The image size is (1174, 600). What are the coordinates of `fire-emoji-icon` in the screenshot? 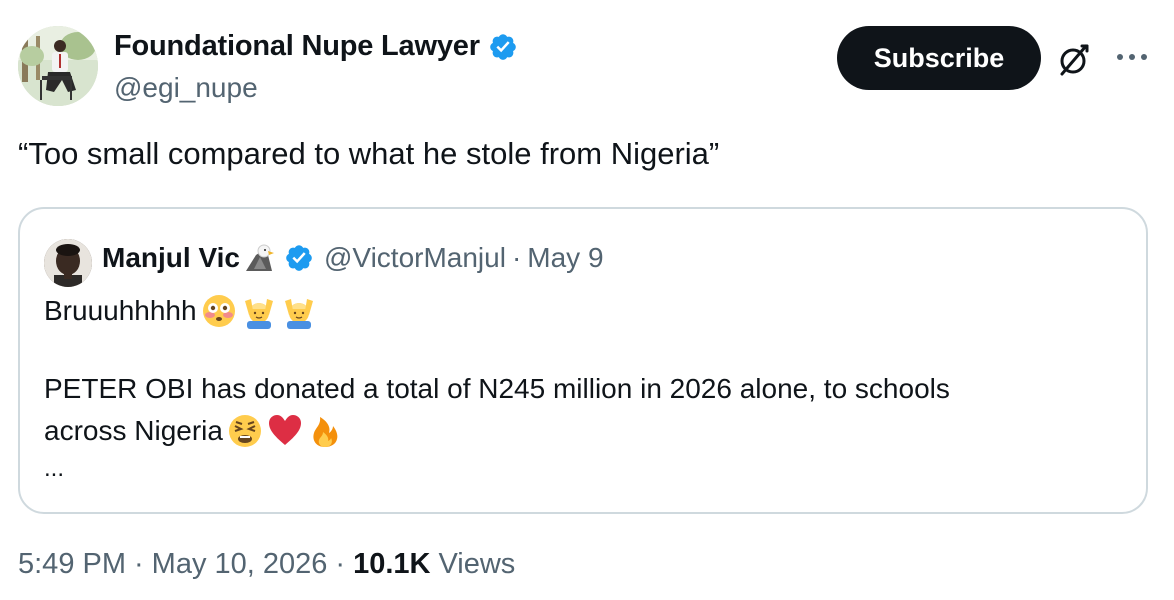 It's located at (325, 431).